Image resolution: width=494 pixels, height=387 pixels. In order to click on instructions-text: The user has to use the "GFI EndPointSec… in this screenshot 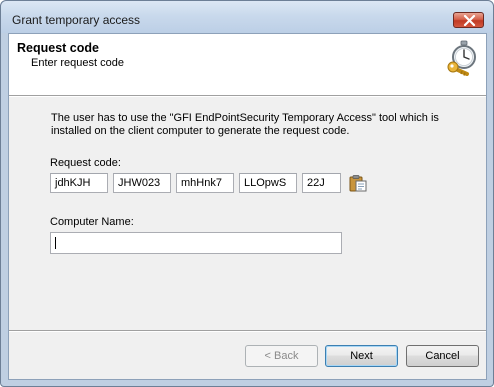, I will do `click(245, 124)`.